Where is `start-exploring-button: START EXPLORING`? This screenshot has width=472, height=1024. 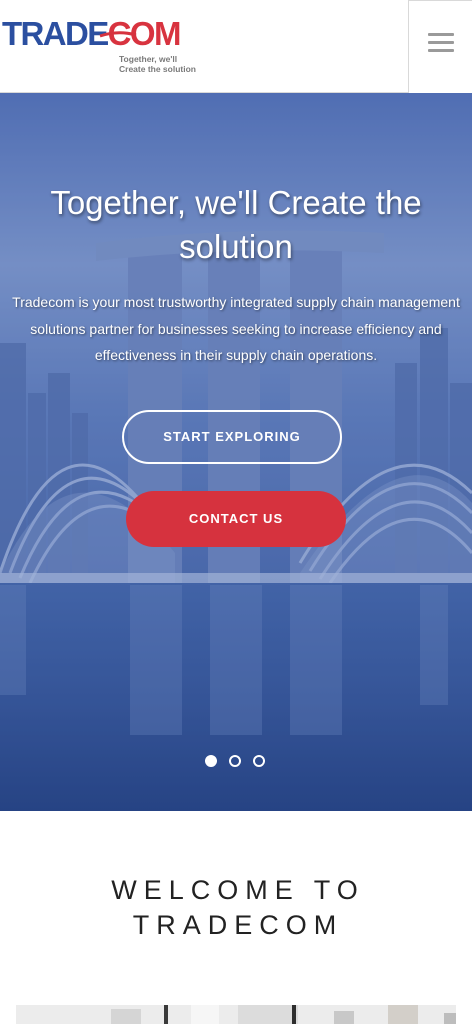 start-exploring-button: START EXPLORING is located at coordinates (232, 437).